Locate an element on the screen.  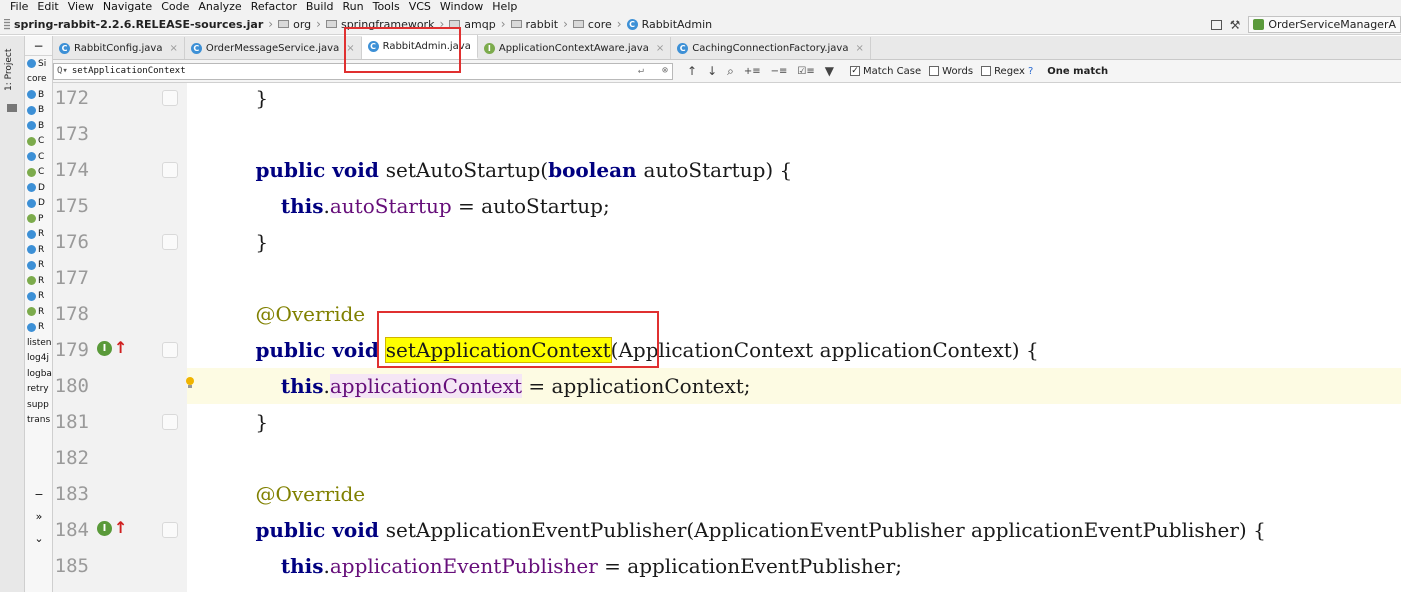
project-tree-item: retry is located at coordinates (38, 390).